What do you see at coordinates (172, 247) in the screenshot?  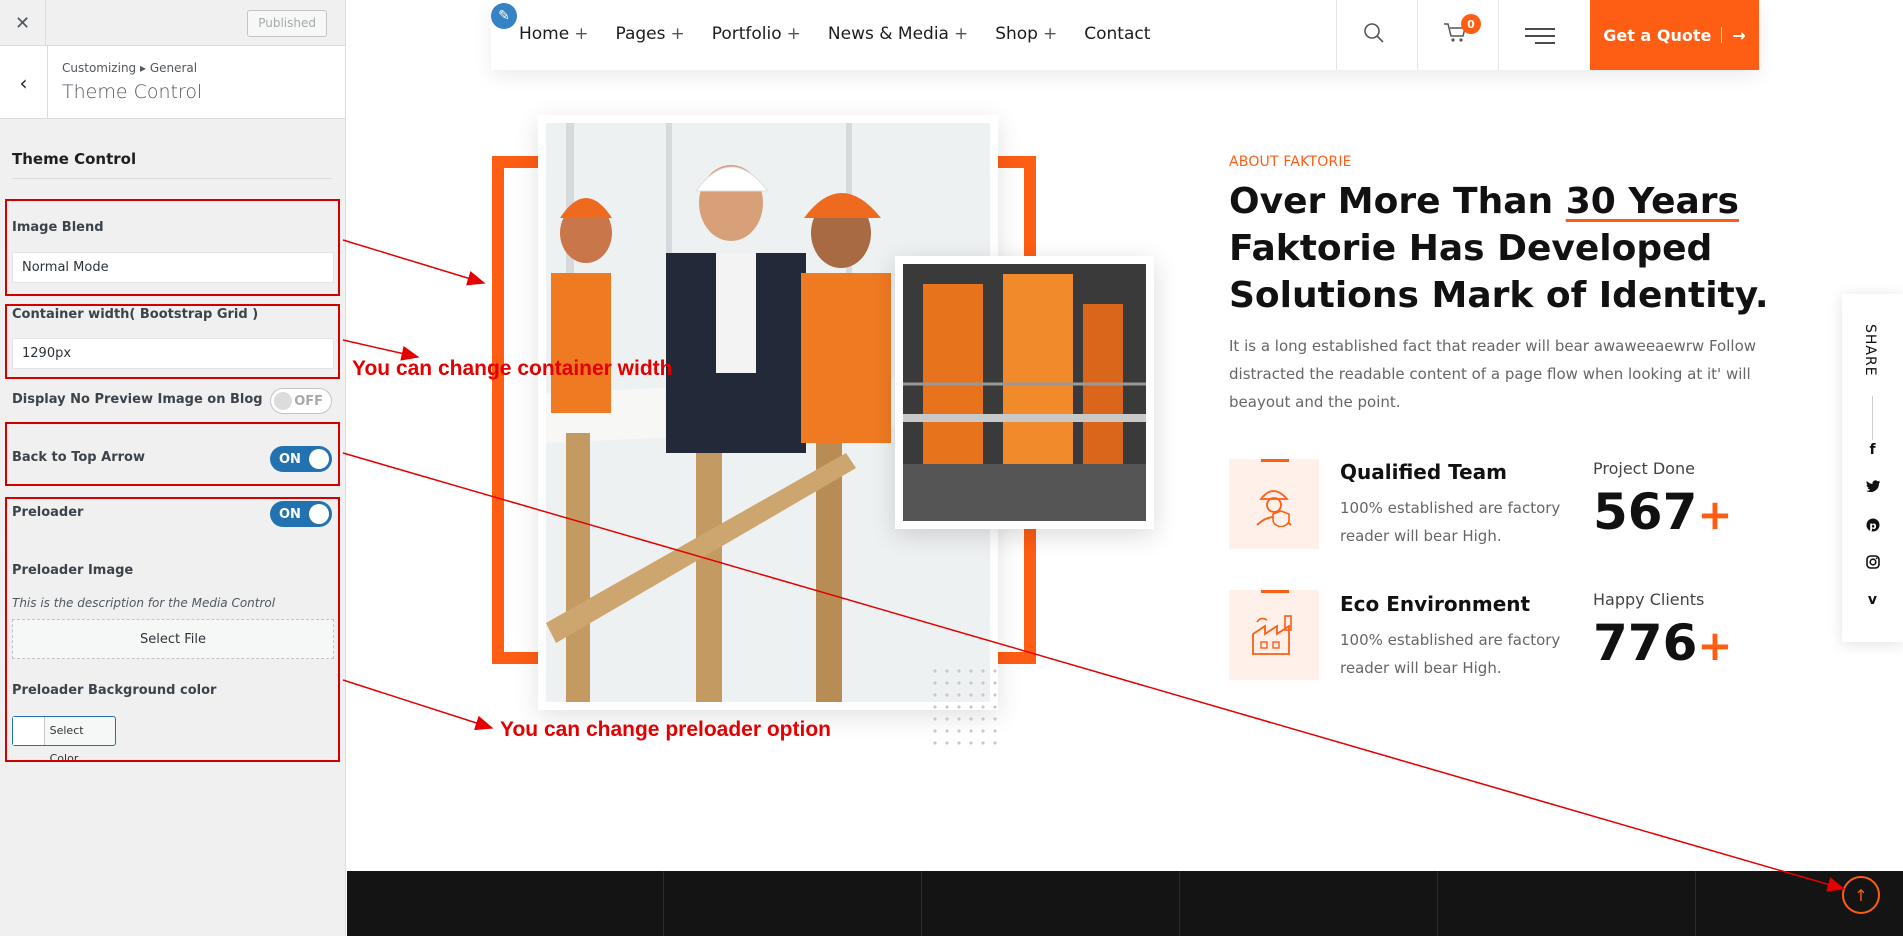 I see `highlight-image-blend` at bounding box center [172, 247].